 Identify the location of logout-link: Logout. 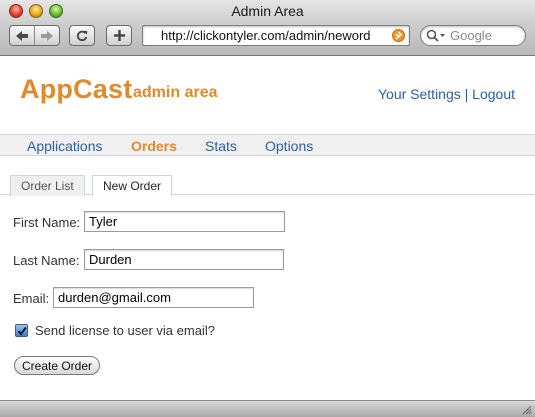
(493, 94).